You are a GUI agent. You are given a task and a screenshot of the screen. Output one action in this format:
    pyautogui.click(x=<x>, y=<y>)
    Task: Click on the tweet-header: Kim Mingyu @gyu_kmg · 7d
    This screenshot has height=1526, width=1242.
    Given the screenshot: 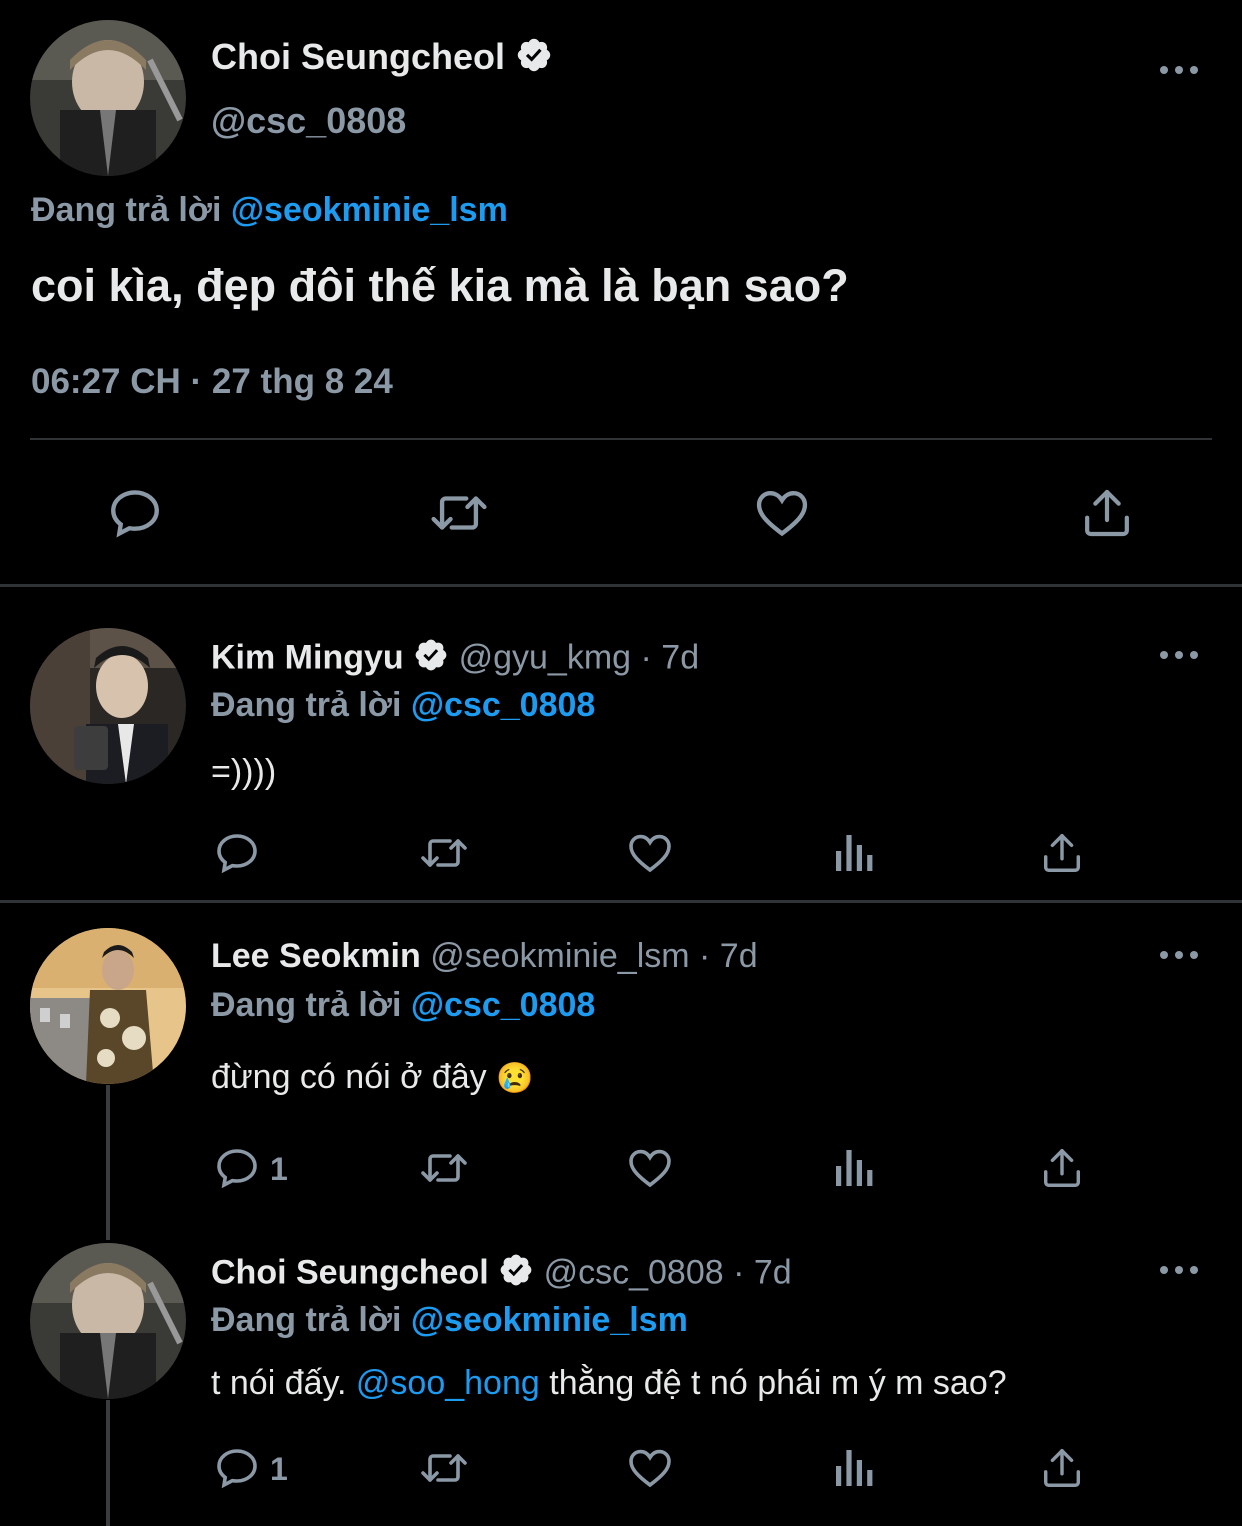 What is the action you would take?
    pyautogui.click(x=455, y=659)
    